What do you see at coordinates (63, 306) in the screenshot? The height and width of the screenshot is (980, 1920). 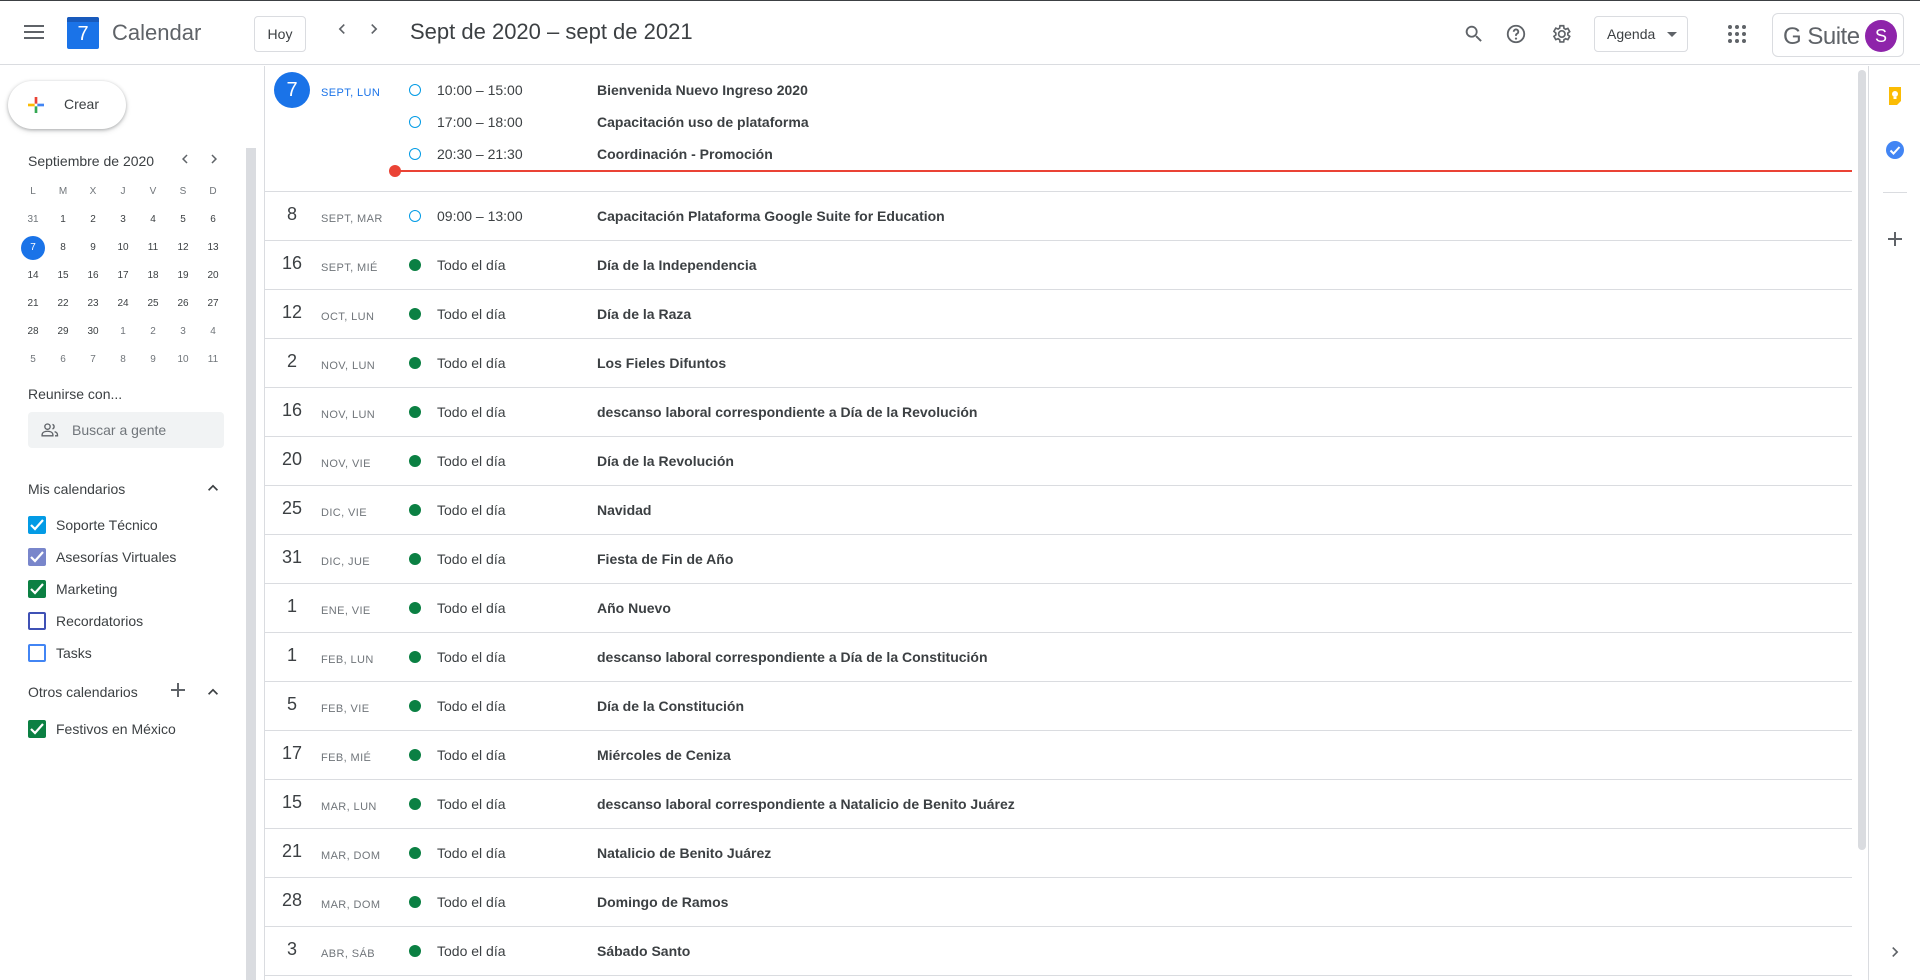 I see `mini-calendar-day: 22` at bounding box center [63, 306].